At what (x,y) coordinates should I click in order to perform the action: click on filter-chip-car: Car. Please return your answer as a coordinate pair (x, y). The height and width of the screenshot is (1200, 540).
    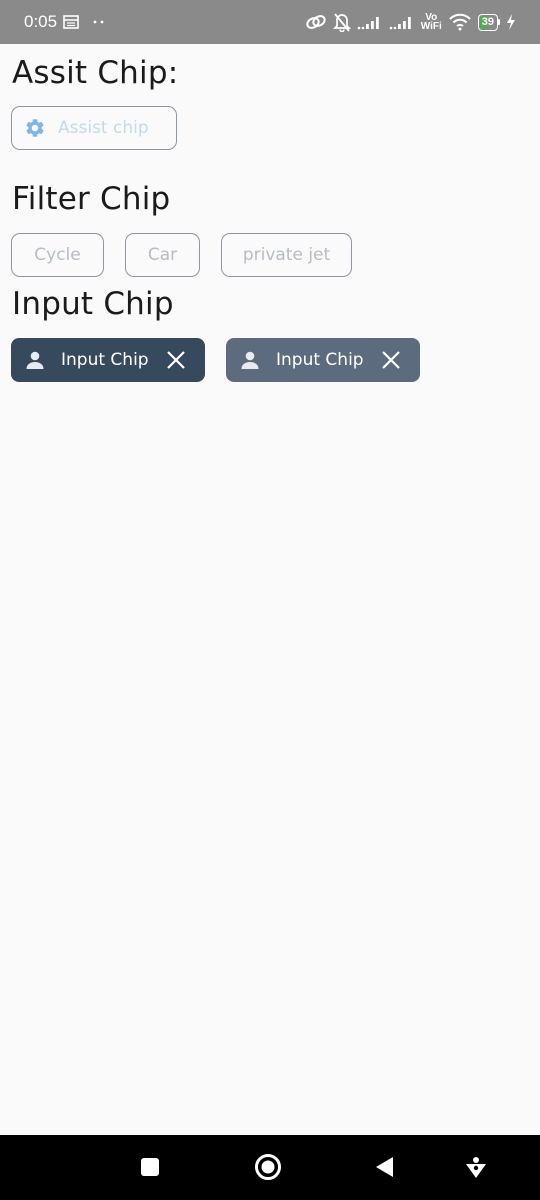
    Looking at the image, I should click on (162, 255).